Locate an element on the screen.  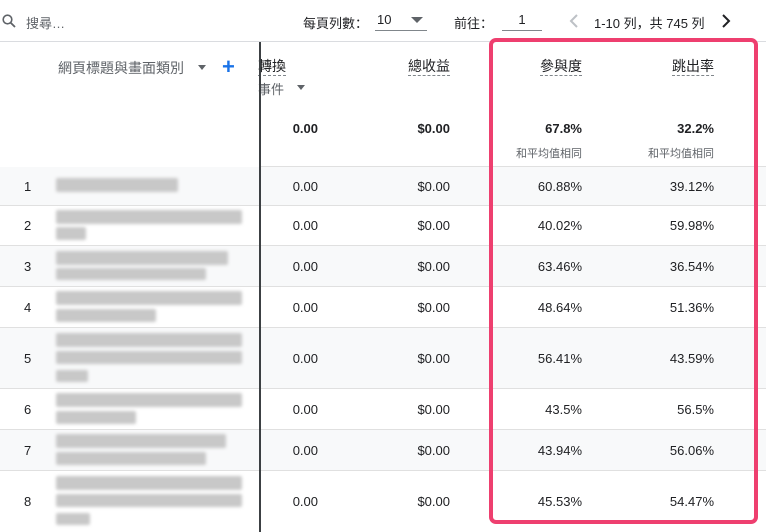
rows-per-page-label: 每頁列數： is located at coordinates (336, 23).